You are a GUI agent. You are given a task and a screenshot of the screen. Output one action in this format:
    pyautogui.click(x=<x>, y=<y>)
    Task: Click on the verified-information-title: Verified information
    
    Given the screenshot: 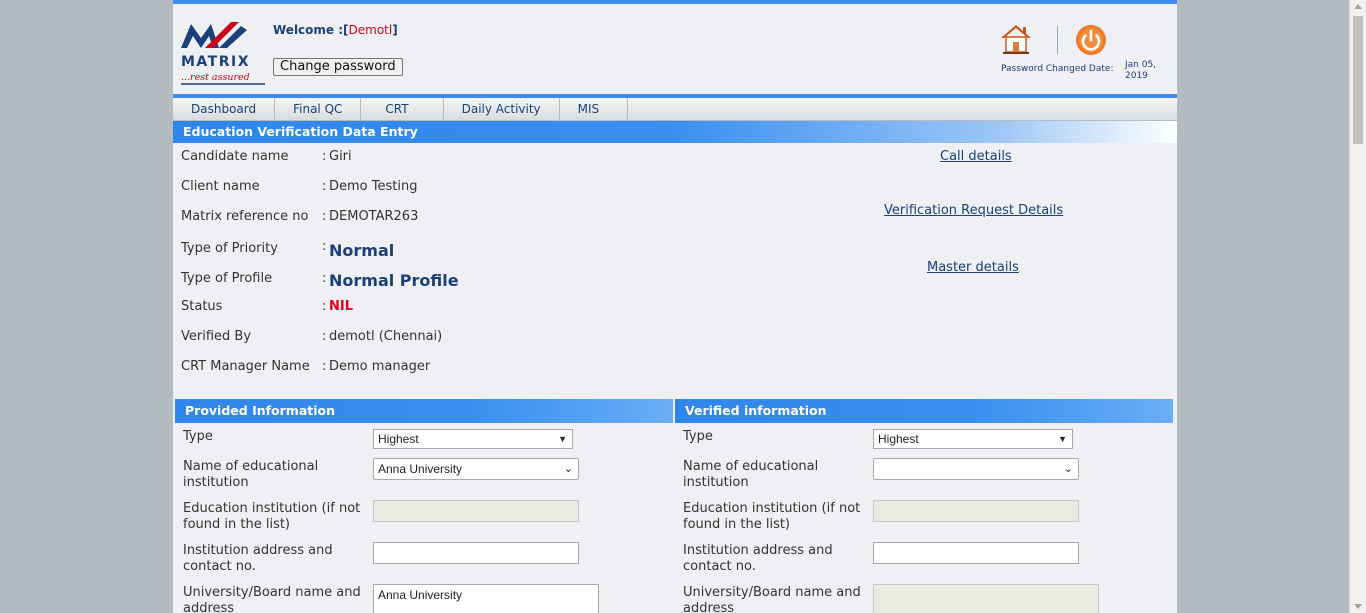 What is the action you would take?
    pyautogui.click(x=924, y=411)
    